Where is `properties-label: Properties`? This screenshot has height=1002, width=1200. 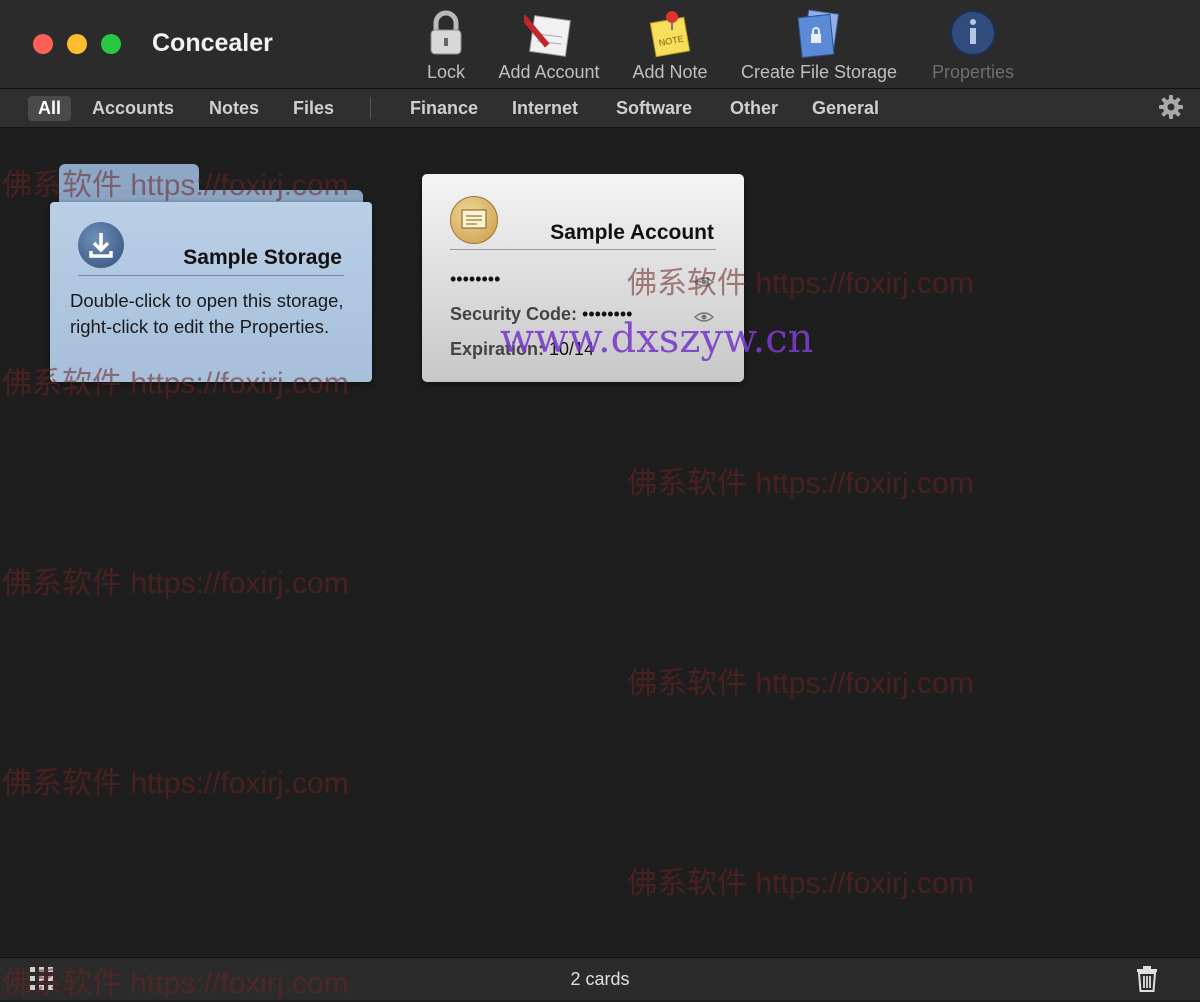
properties-label: Properties is located at coordinates (973, 72).